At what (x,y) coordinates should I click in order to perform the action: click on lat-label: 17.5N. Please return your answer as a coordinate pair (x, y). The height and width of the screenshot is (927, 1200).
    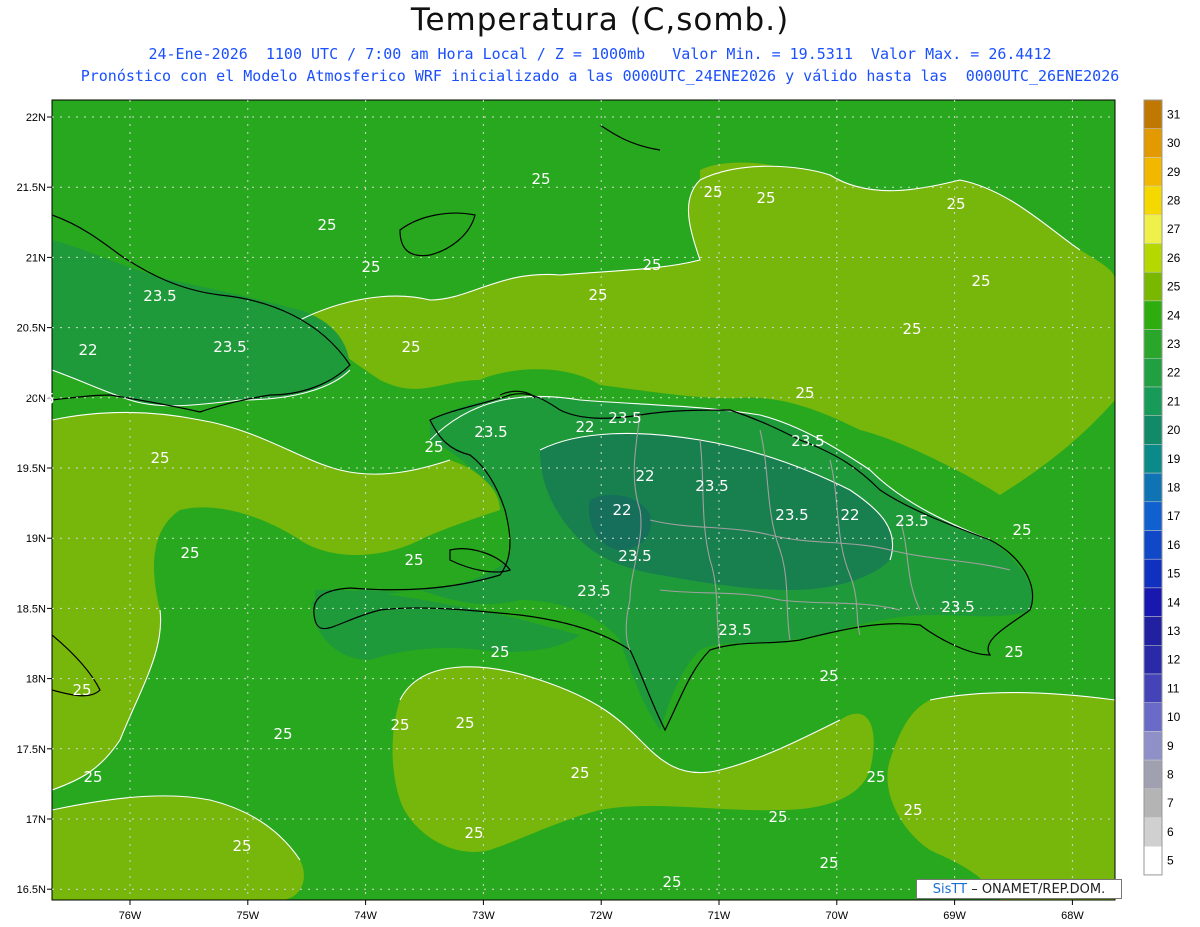
    Looking at the image, I should click on (31, 750).